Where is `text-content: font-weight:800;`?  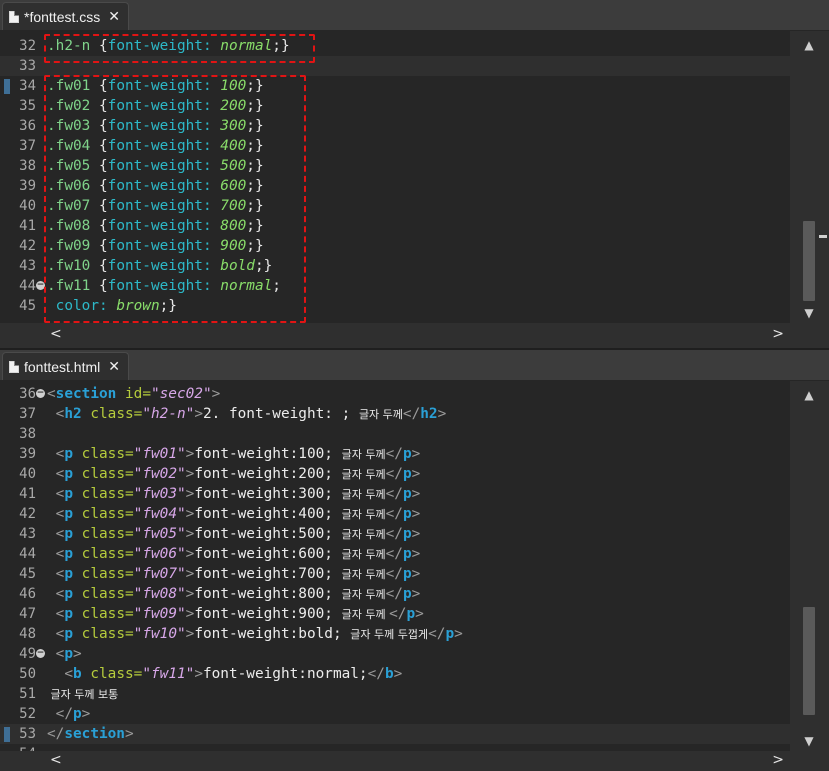 text-content: font-weight:800; is located at coordinates (268, 594).